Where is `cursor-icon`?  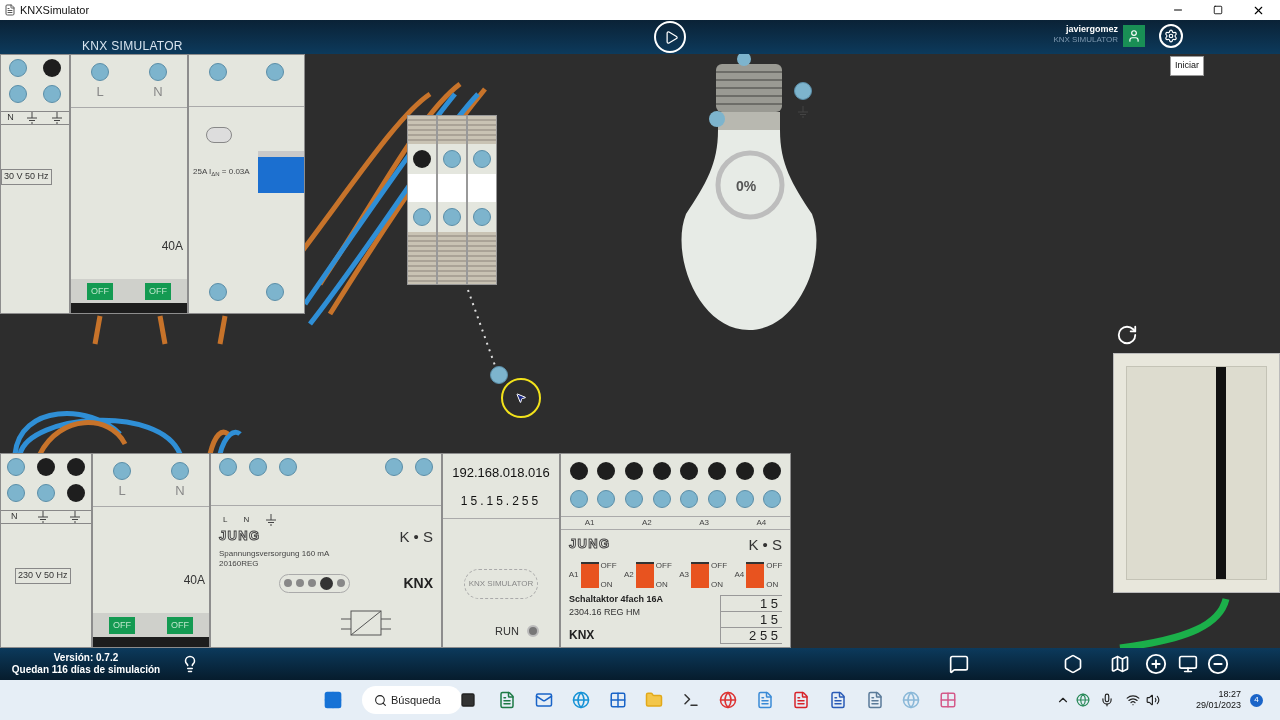
cursor-icon is located at coordinates (521, 398).